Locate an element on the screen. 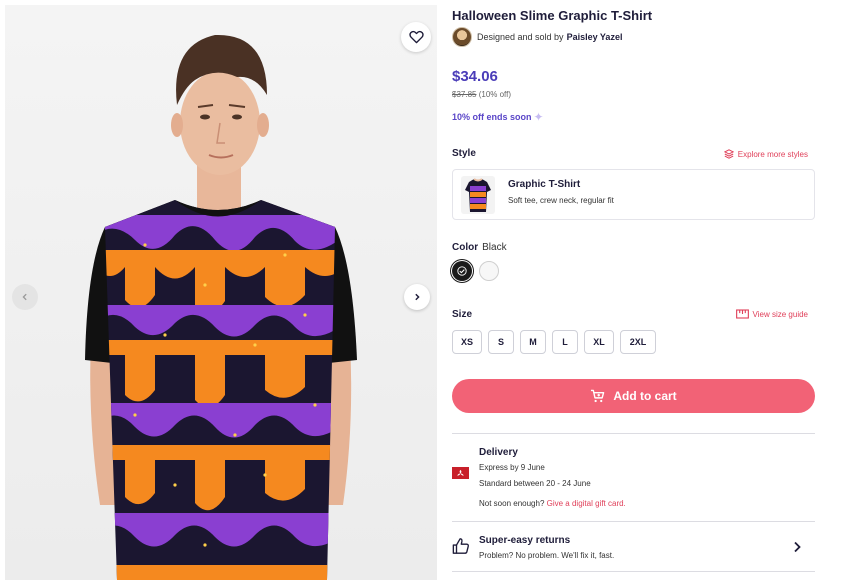  promo-banner: 10% off ends soon ✦ is located at coordinates (498, 117).